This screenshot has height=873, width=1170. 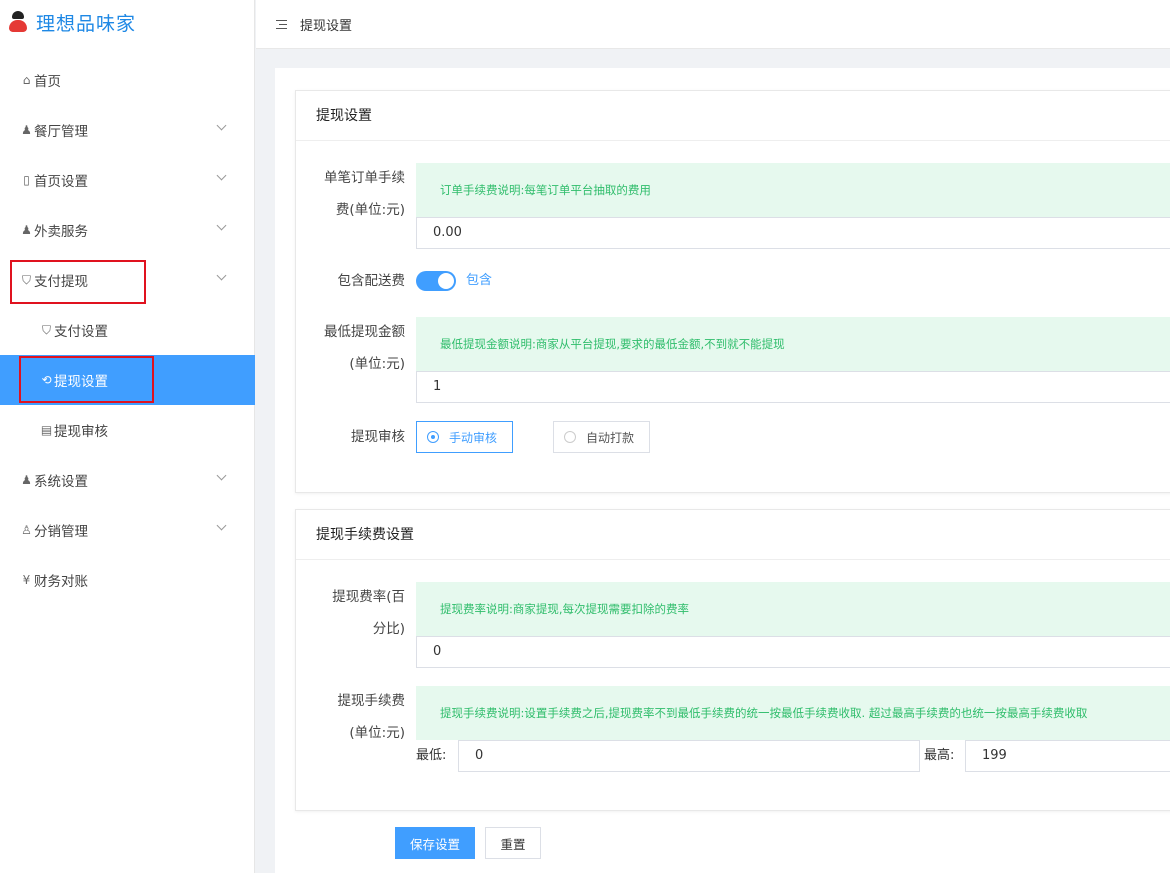 I want to click on sidebar-menu: ⌂ 首页 ♟ 餐厅管理 ▯ 首页设置 ♟ 外卖服务 ⛉ 支付提现 ⛉ 支付设置, so click(x=127, y=330).